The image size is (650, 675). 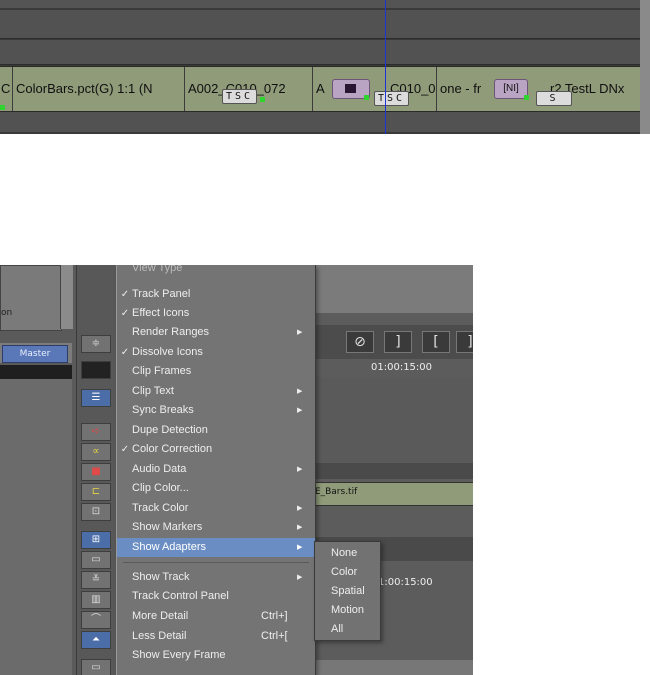 What do you see at coordinates (159, 636) in the screenshot?
I see `menu-item-label: Less Detail` at bounding box center [159, 636].